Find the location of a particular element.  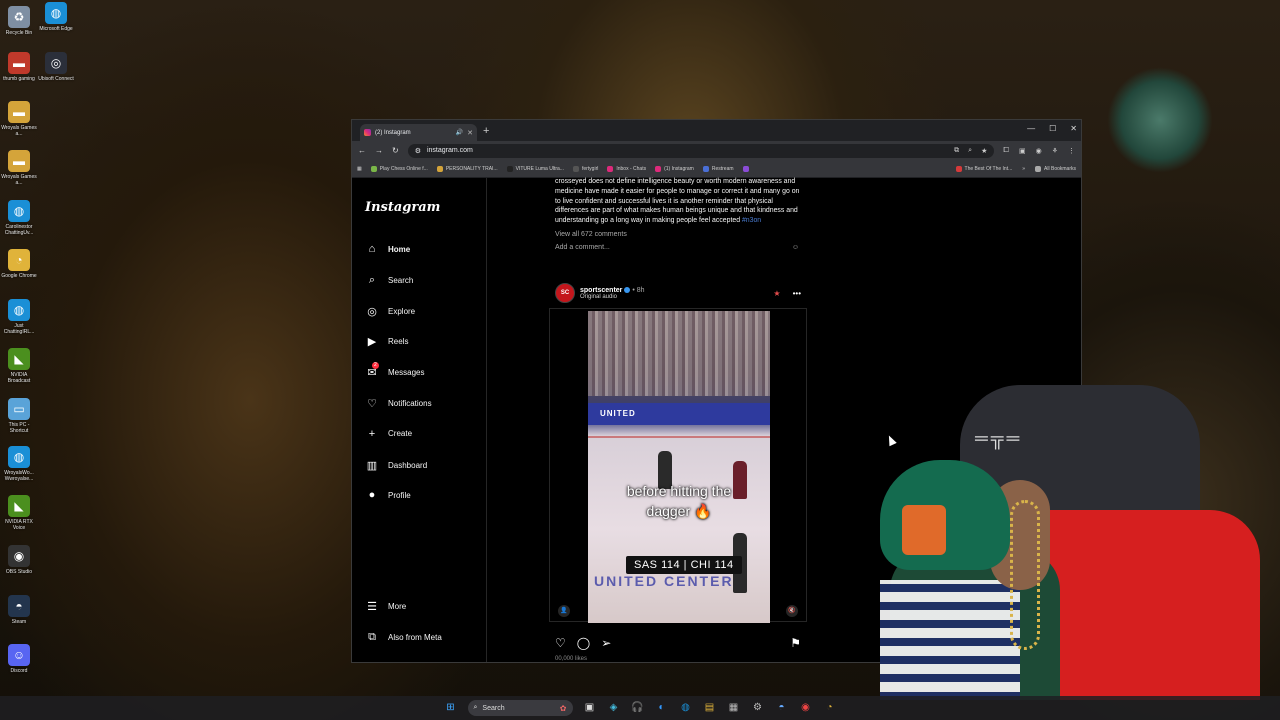

view-comments-link: View all 672 comments is located at coordinates (681, 234).